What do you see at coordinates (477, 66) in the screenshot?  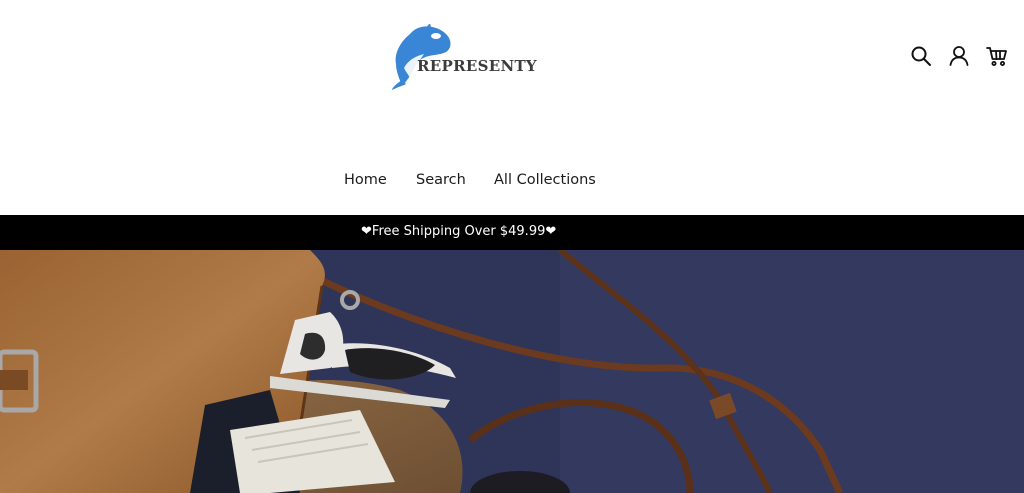 I see `brand-name: REPRESENTY` at bounding box center [477, 66].